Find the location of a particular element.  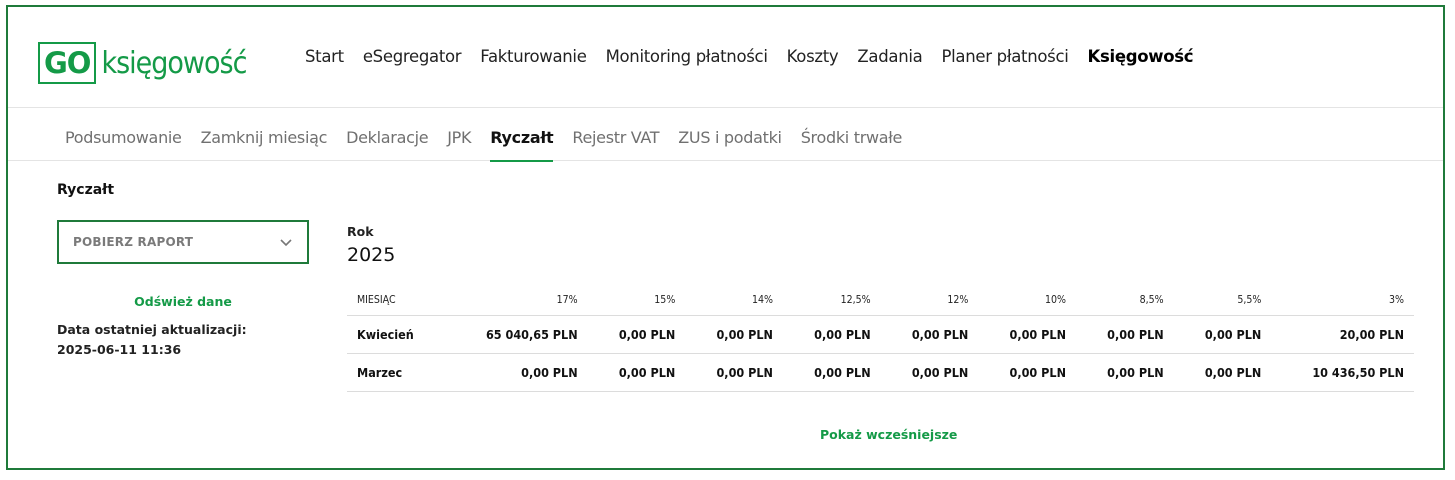

main-nav-item: Start is located at coordinates (324, 56).